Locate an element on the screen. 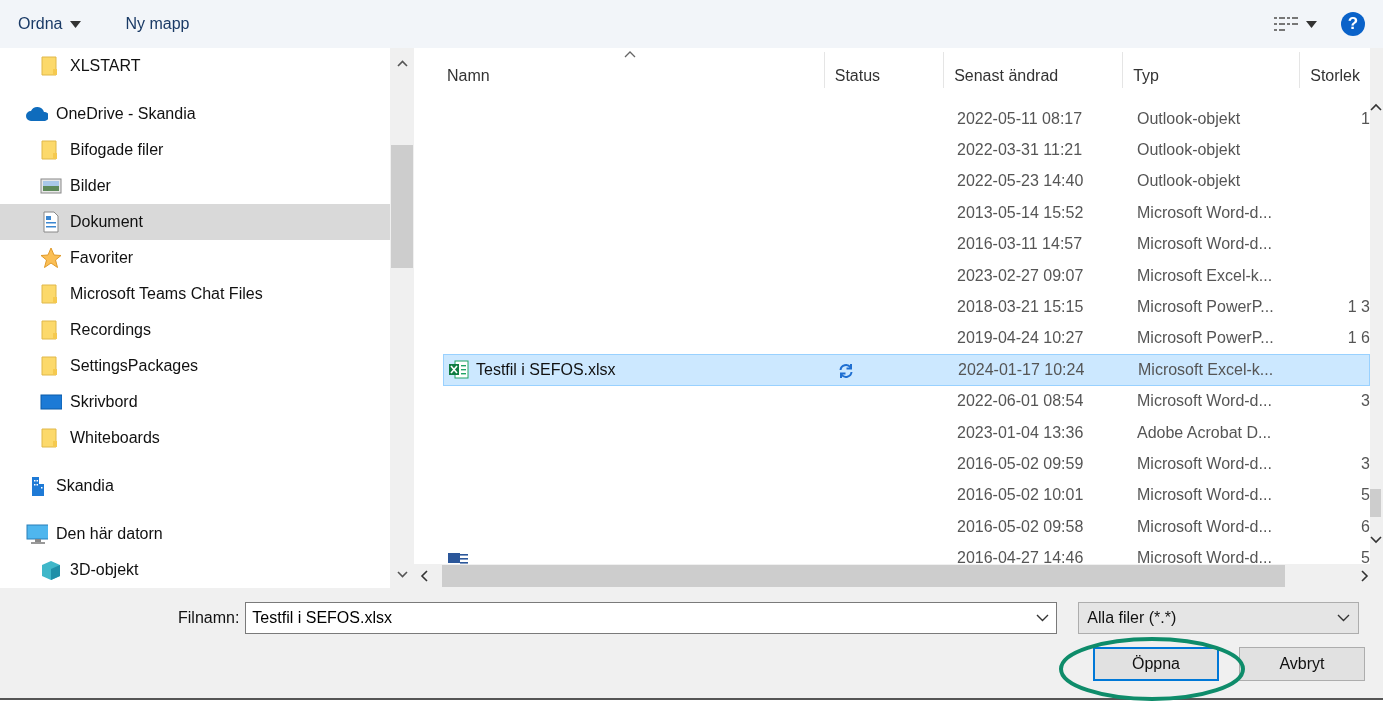  monitor-icon is located at coordinates (51, 402).